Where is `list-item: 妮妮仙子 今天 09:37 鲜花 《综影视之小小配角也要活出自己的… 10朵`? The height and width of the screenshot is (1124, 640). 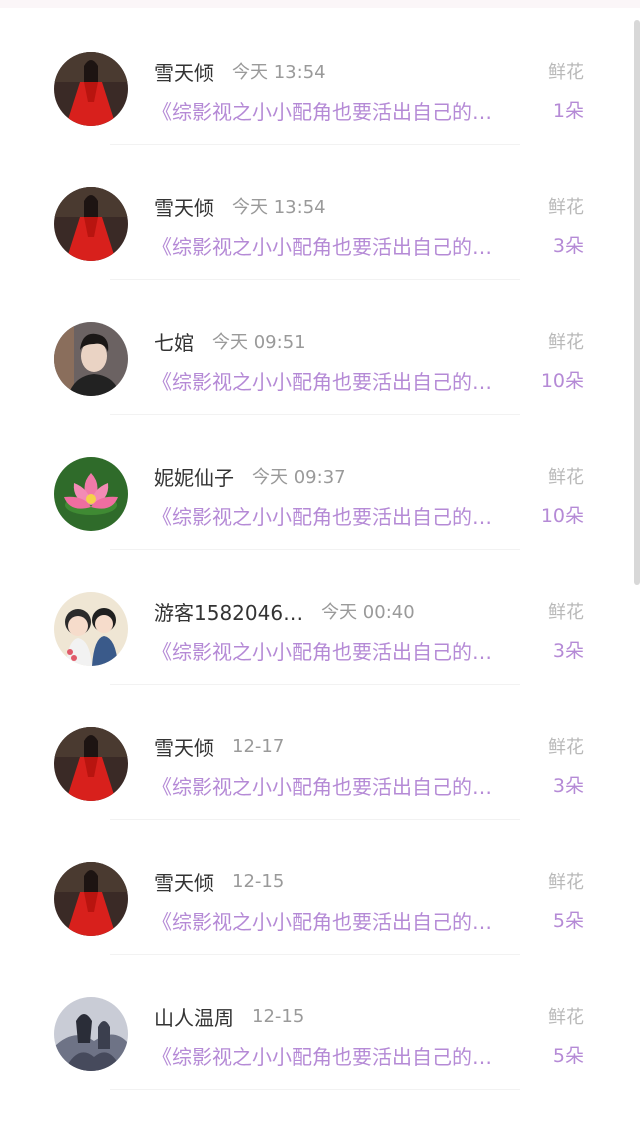
list-item: 妮妮仙子 今天 09:37 鲜花 《综影视之小小配角也要活出自己的… 10朵 is located at coordinates (320, 490).